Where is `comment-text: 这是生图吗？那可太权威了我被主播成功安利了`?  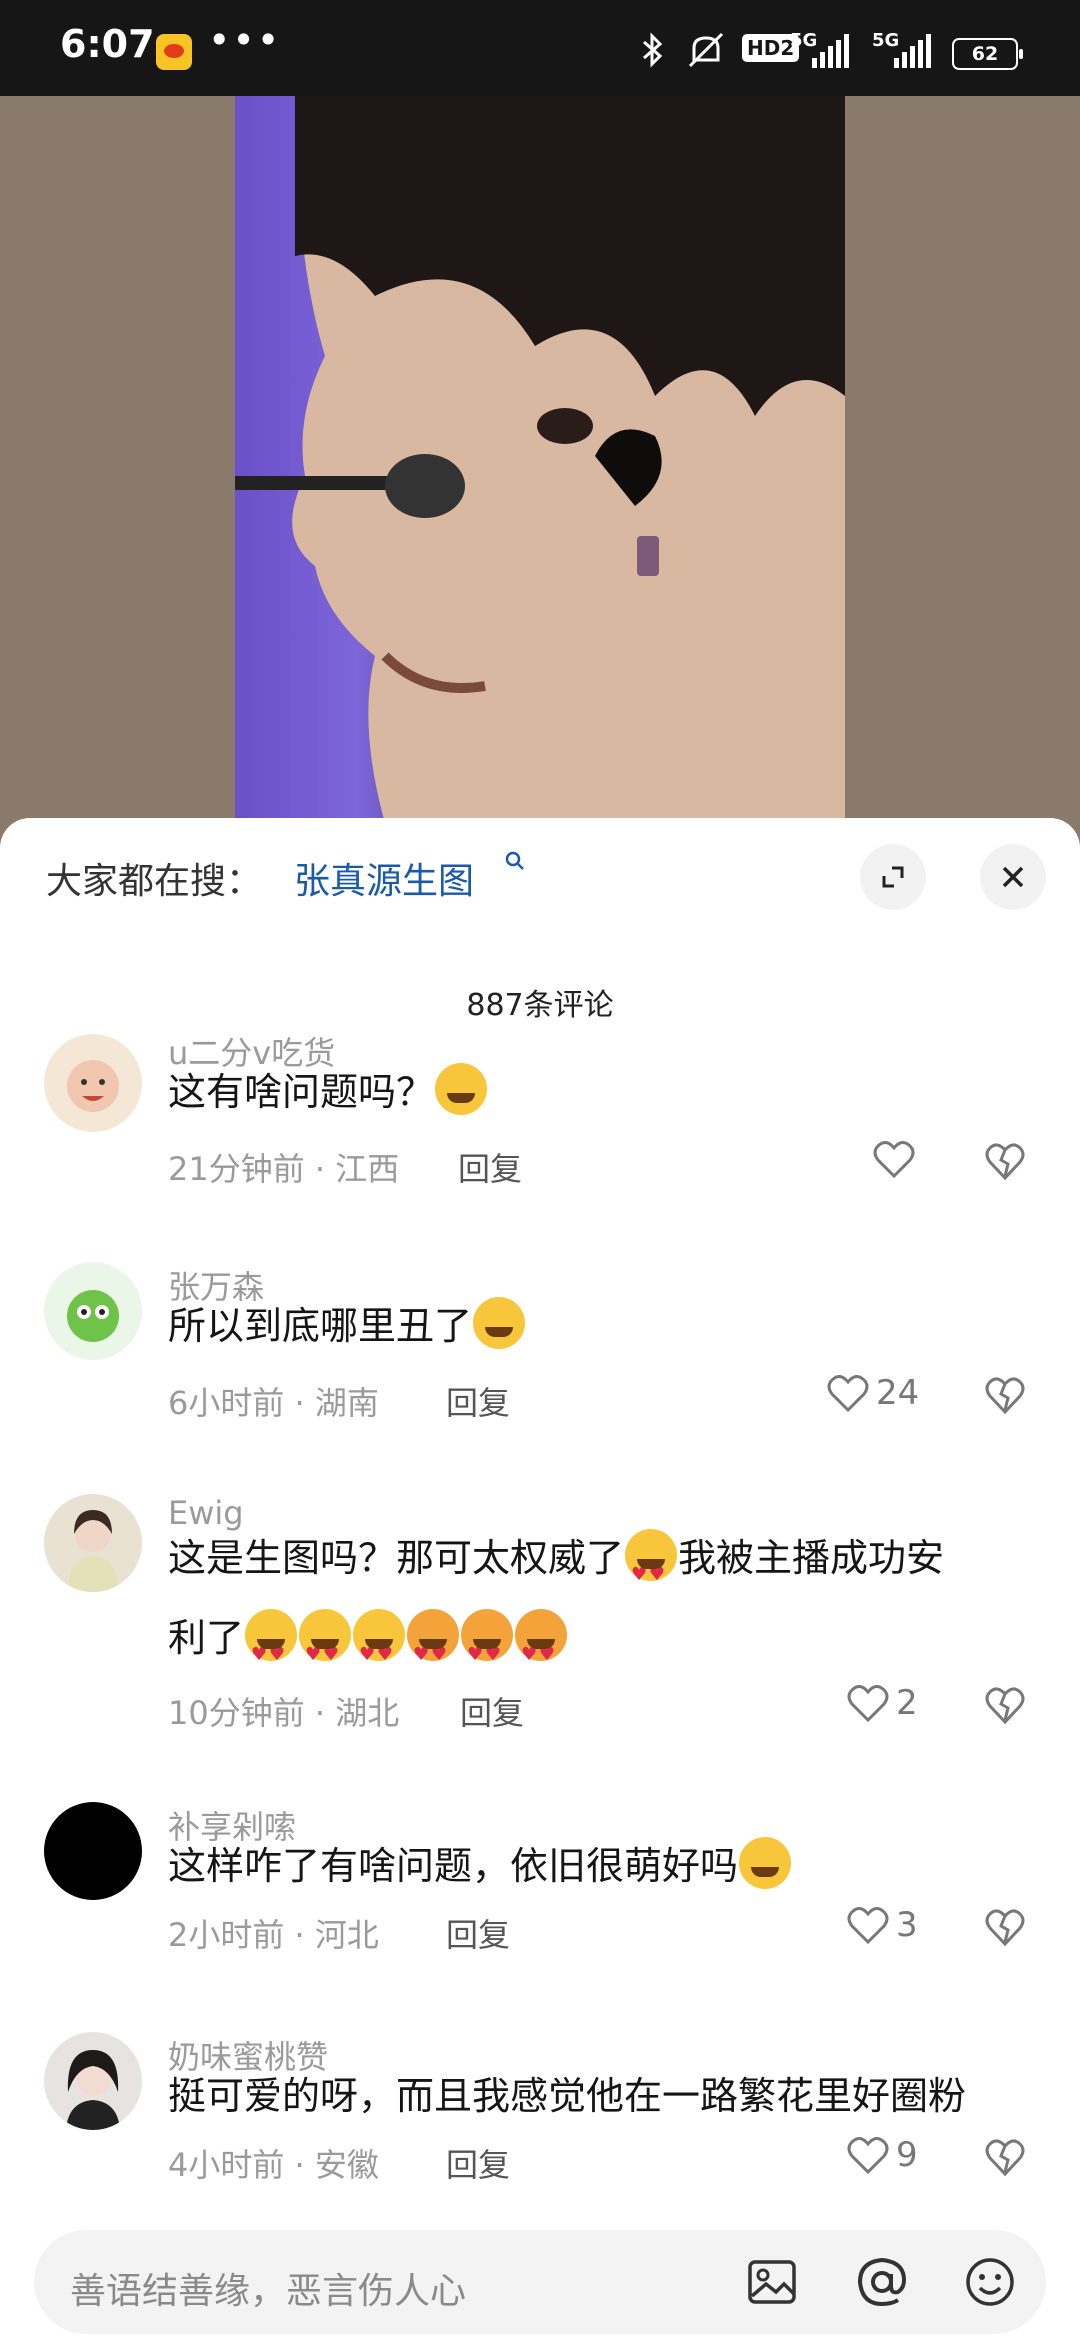
comment-text: 这是生图吗？那可太权威了我被主播成功安利了 is located at coordinates (608, 1606).